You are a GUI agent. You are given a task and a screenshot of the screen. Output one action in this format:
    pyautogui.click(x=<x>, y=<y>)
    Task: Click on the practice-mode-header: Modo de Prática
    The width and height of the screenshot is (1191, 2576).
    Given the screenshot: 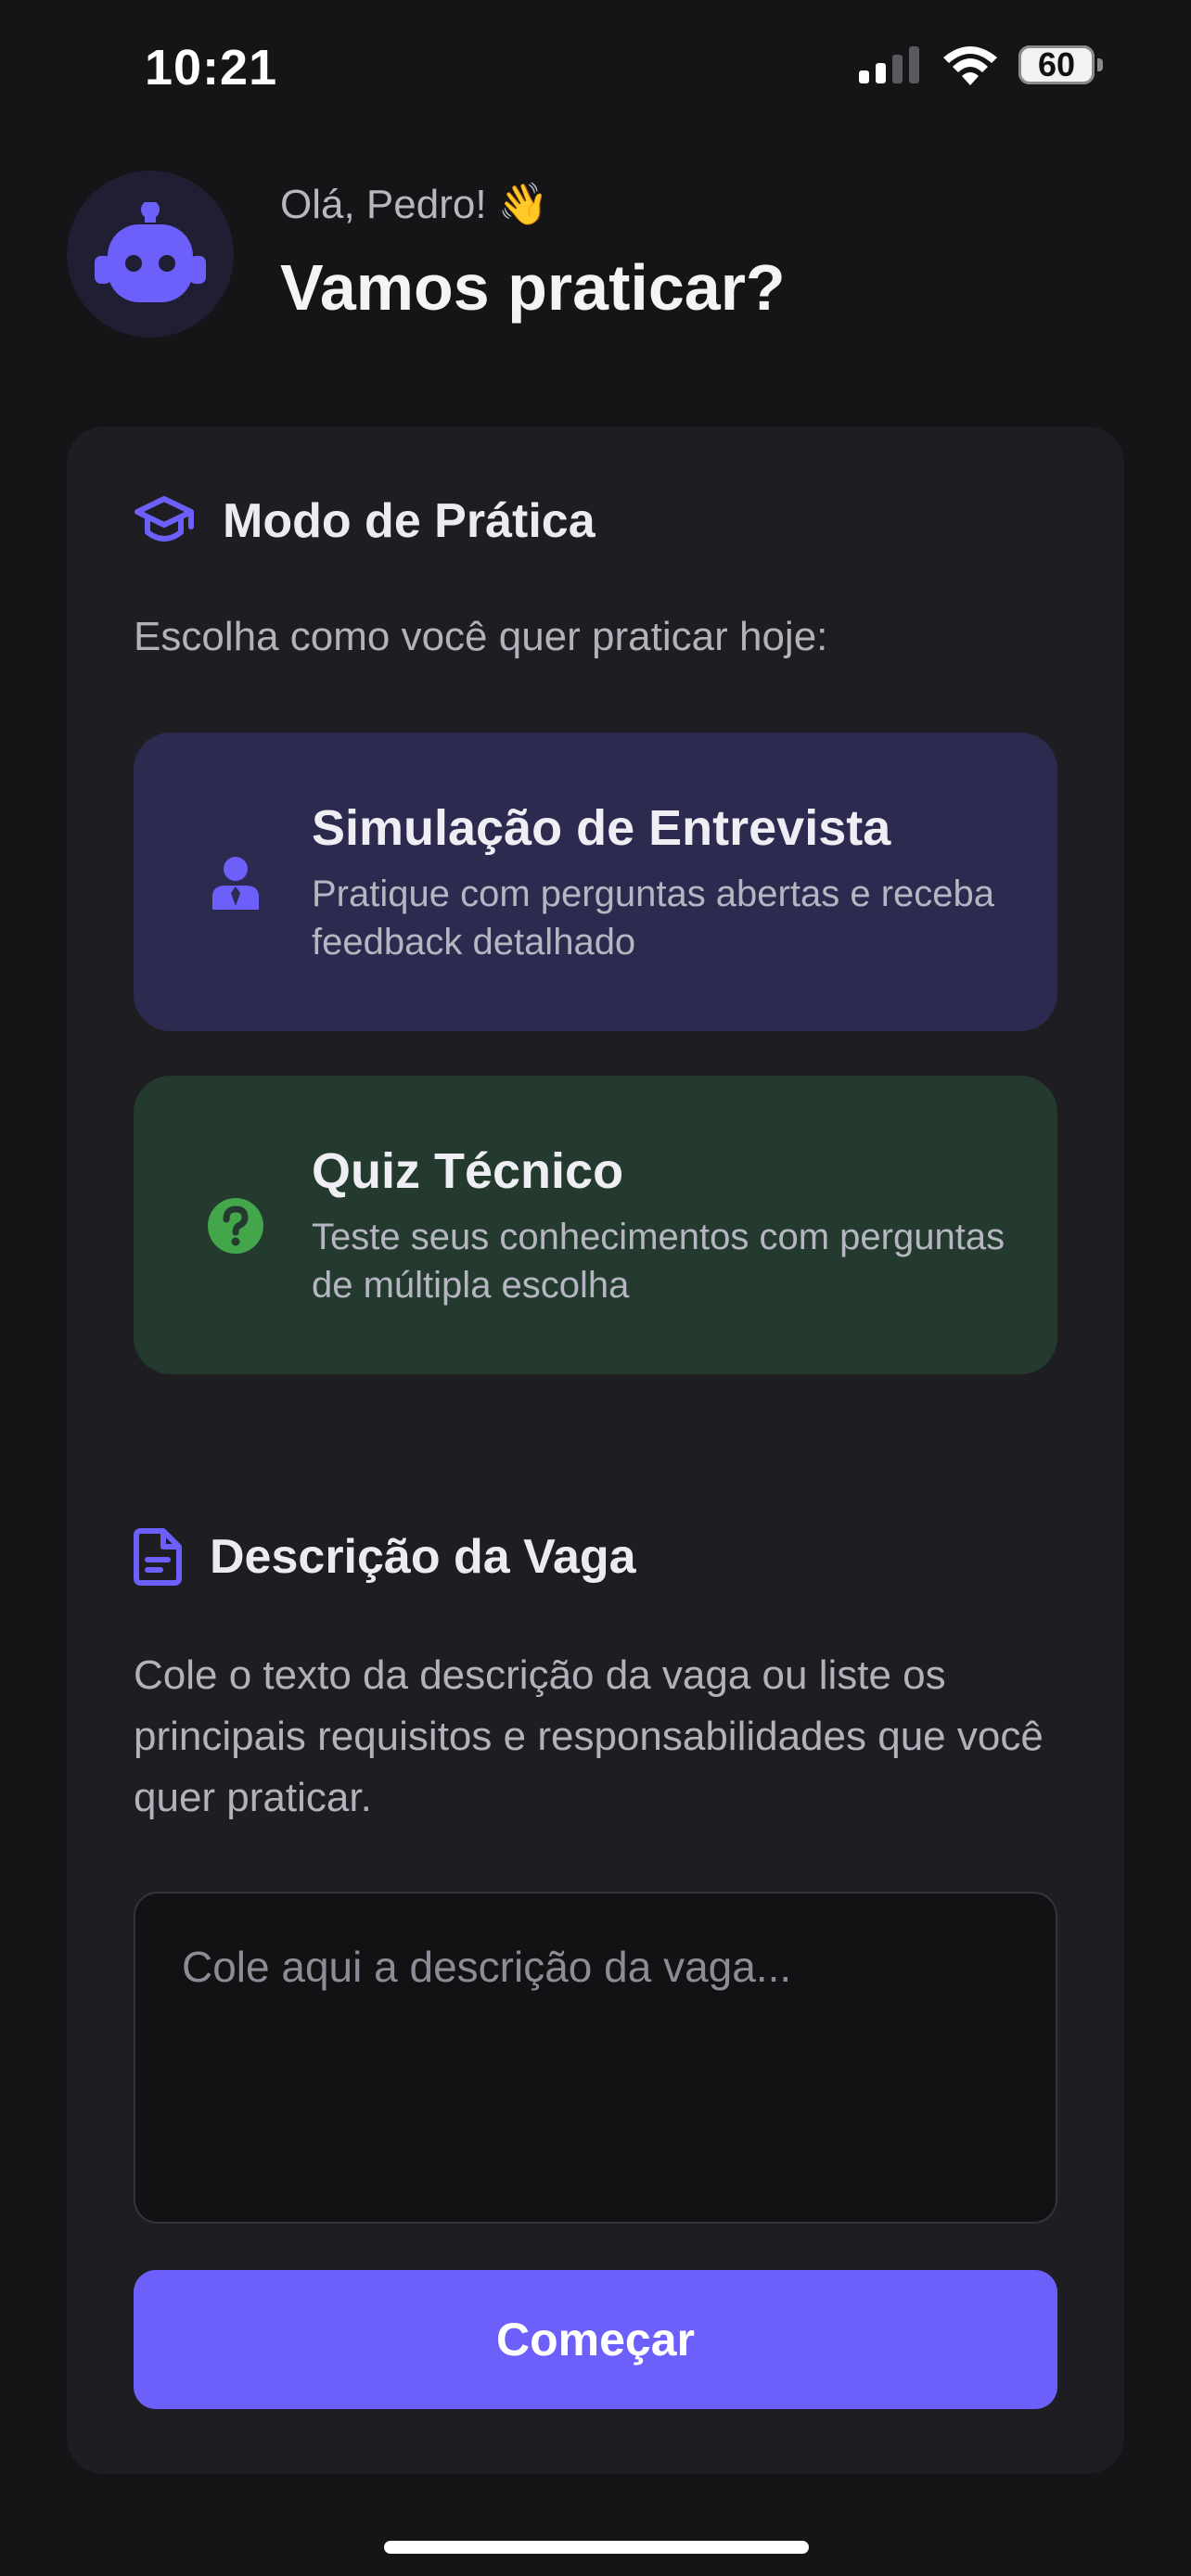 What is the action you would take?
    pyautogui.click(x=365, y=521)
    